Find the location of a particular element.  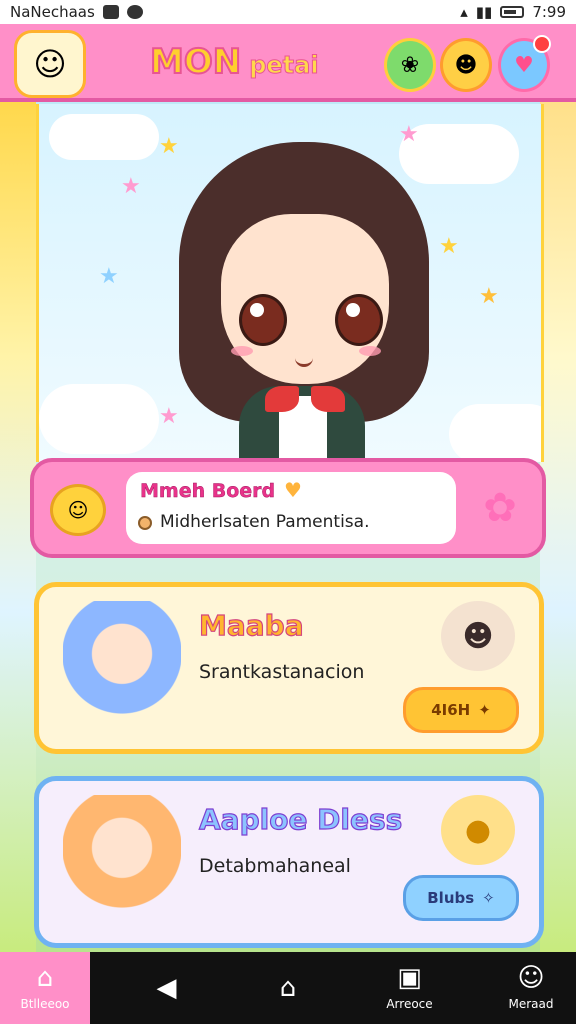

square-icon: ▣ is located at coordinates (409, 978).